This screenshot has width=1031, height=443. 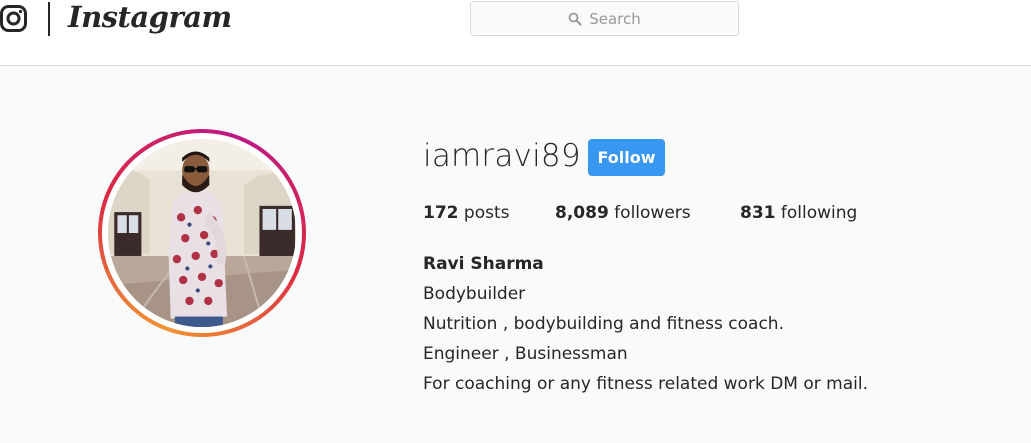 I want to click on following-label: following, so click(x=816, y=213).